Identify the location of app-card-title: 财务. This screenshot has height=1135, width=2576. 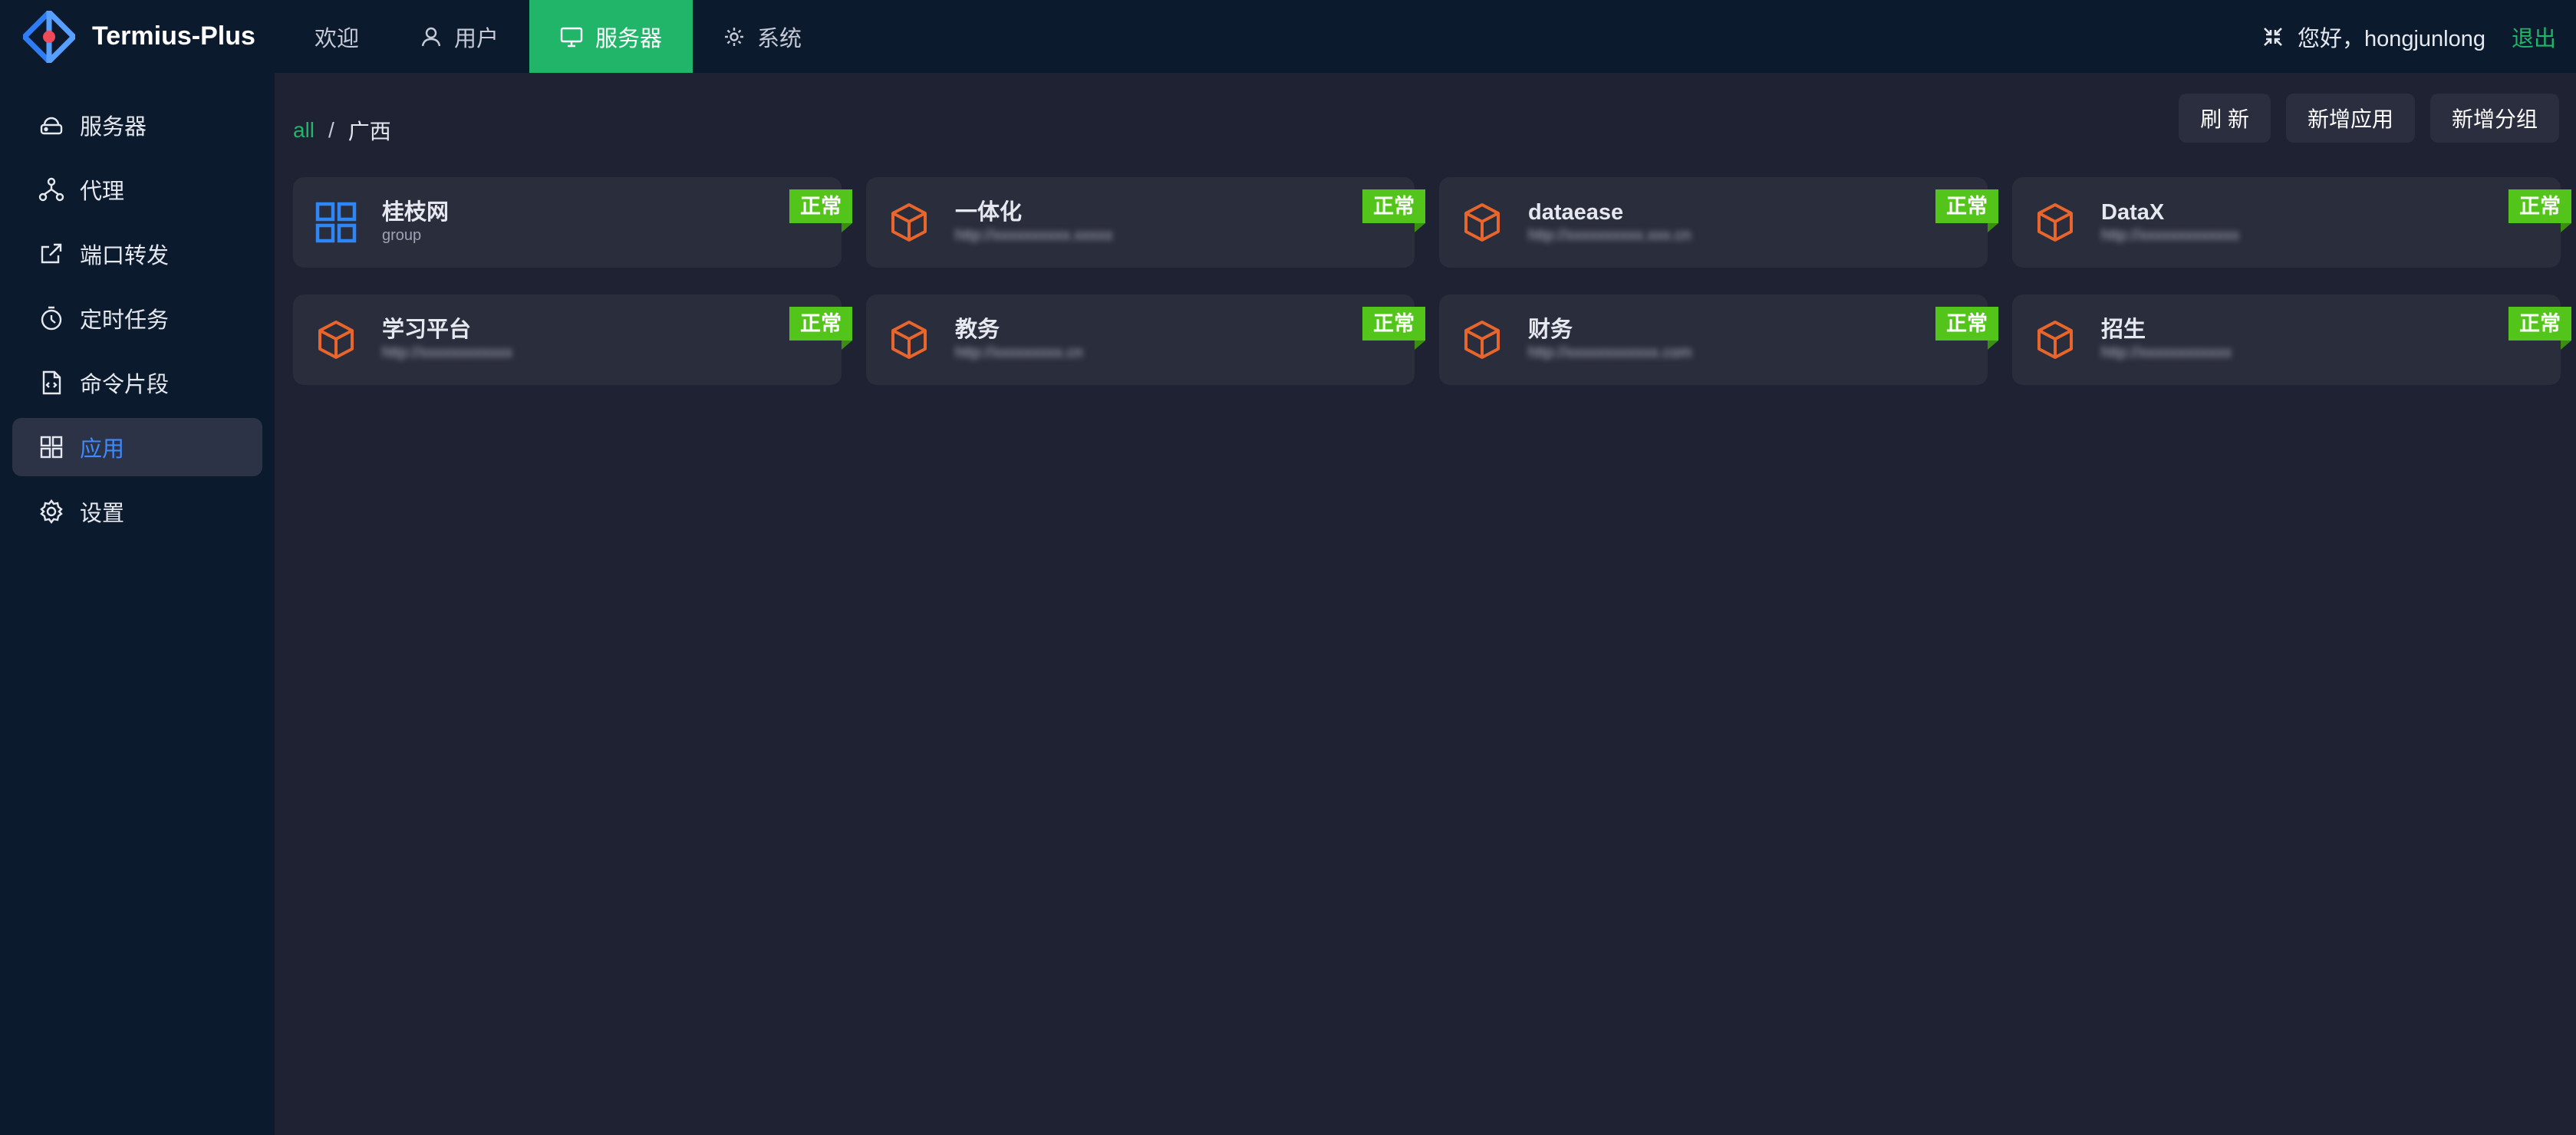
(1550, 329).